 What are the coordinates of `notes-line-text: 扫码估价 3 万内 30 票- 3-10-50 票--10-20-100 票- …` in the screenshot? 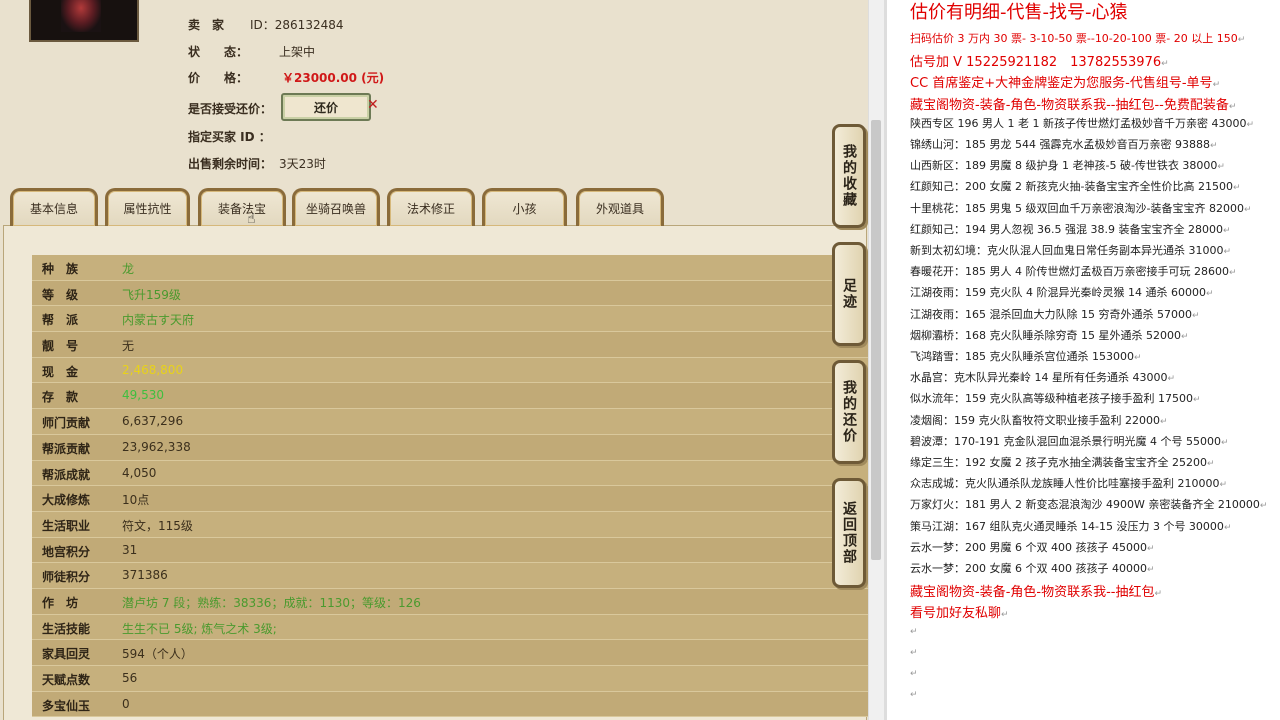 It's located at (1074, 38).